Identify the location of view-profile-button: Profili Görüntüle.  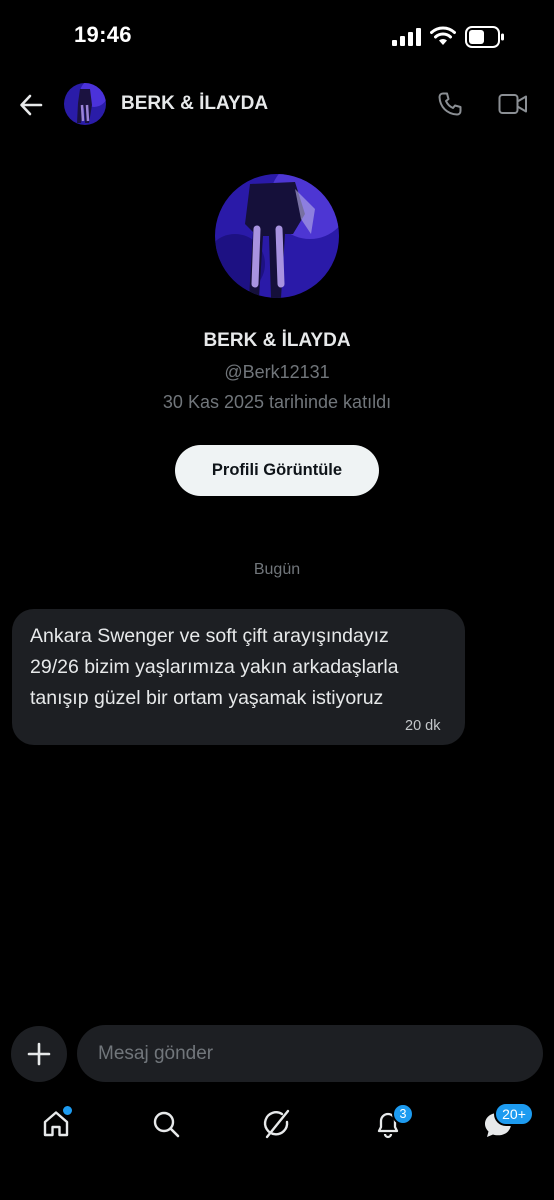
(277, 470).